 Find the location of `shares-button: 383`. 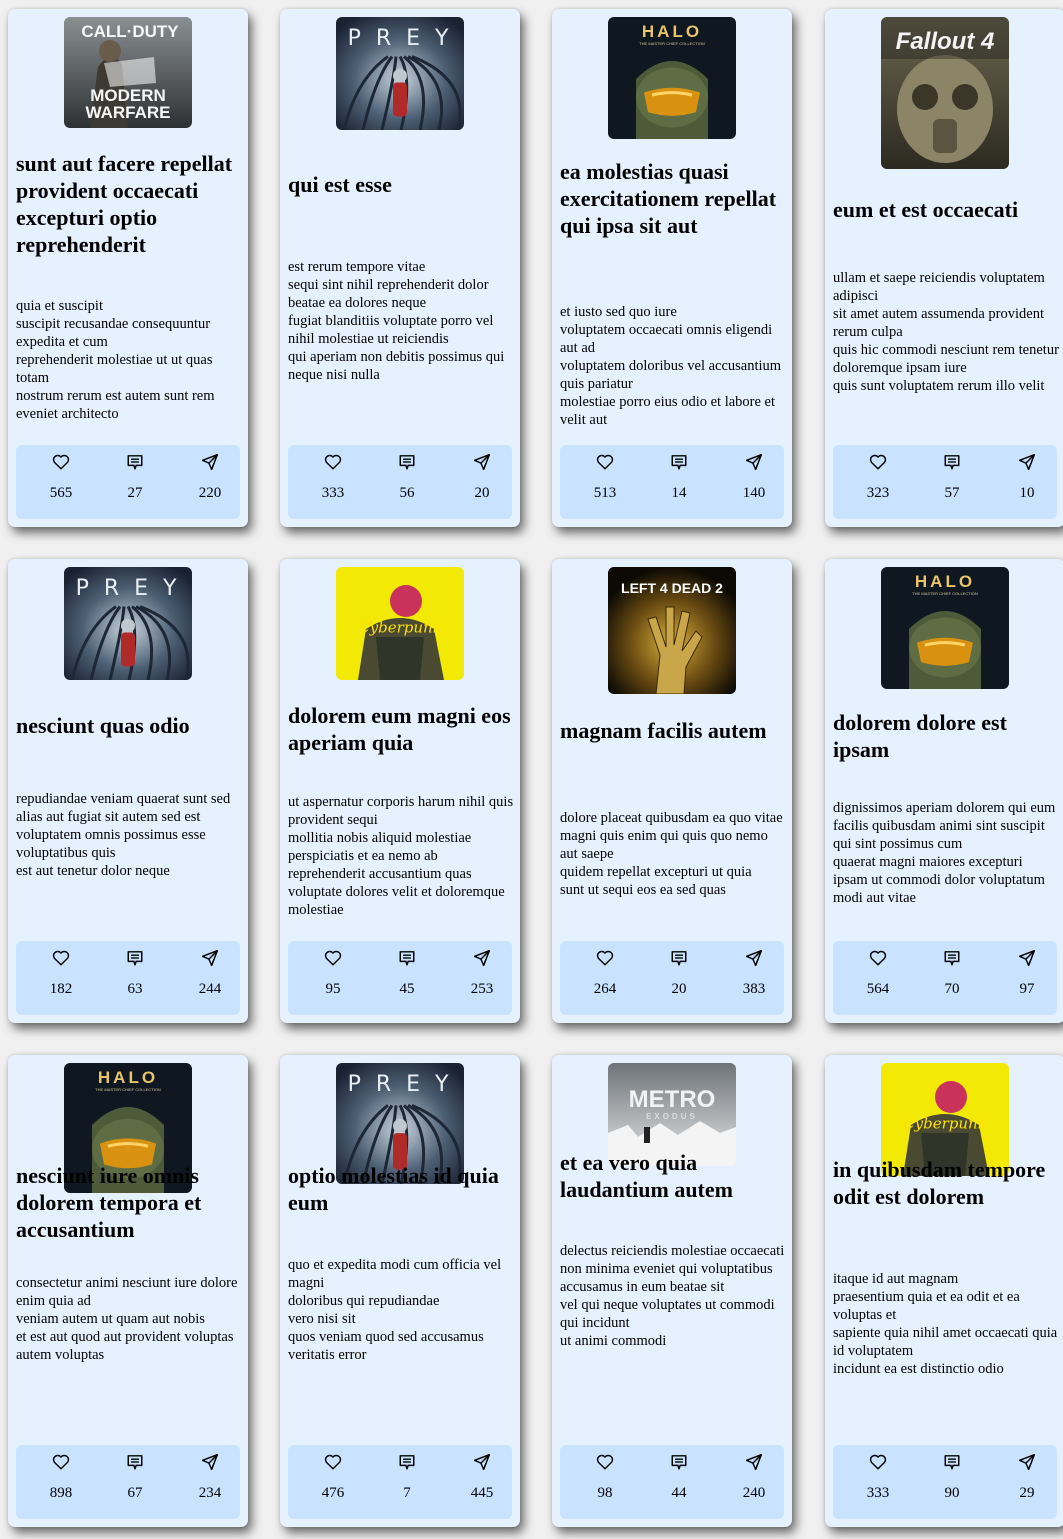

shares-button: 383 is located at coordinates (754, 978).